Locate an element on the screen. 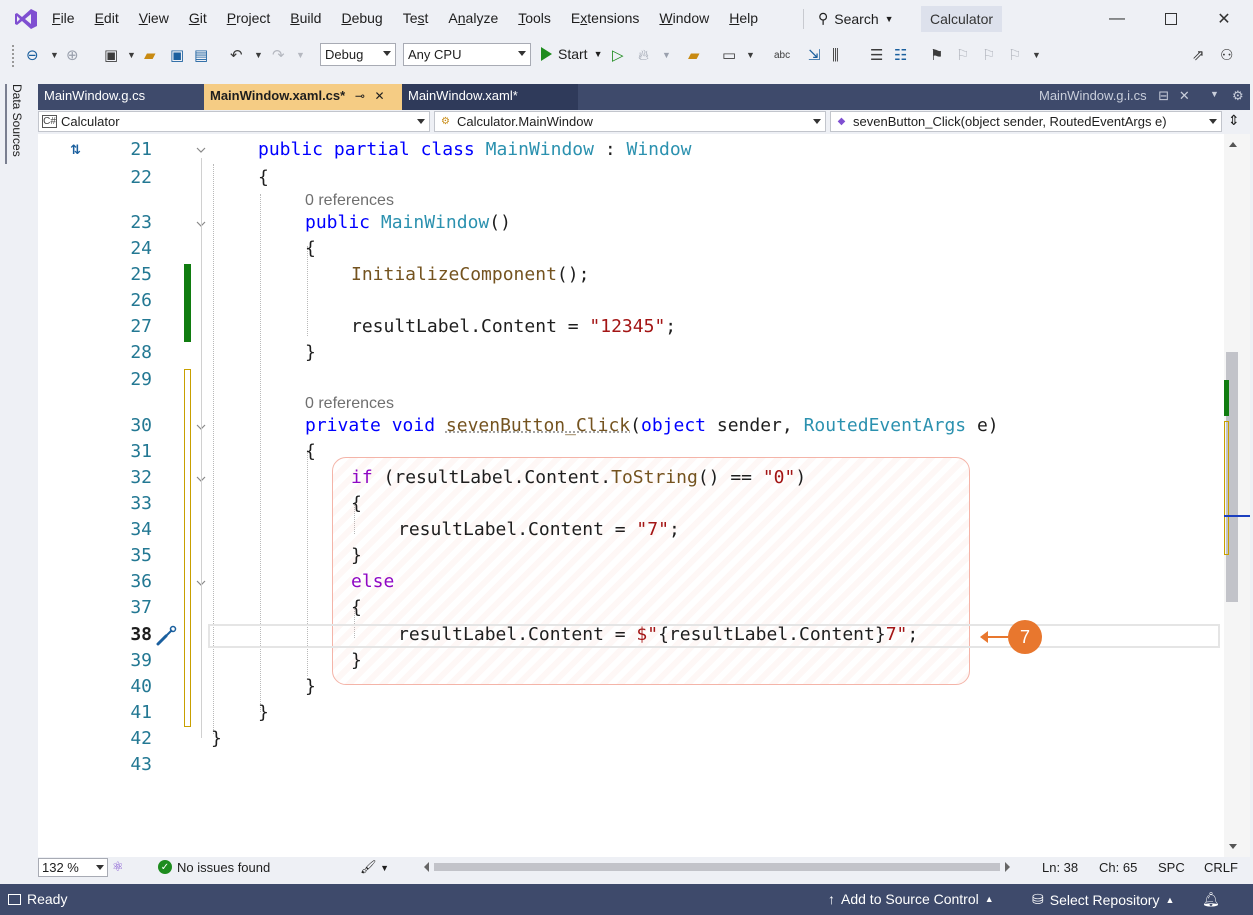 This screenshot has width=1253, height=915. tab-list-dropdown: ▼ is located at coordinates (1216, 97).